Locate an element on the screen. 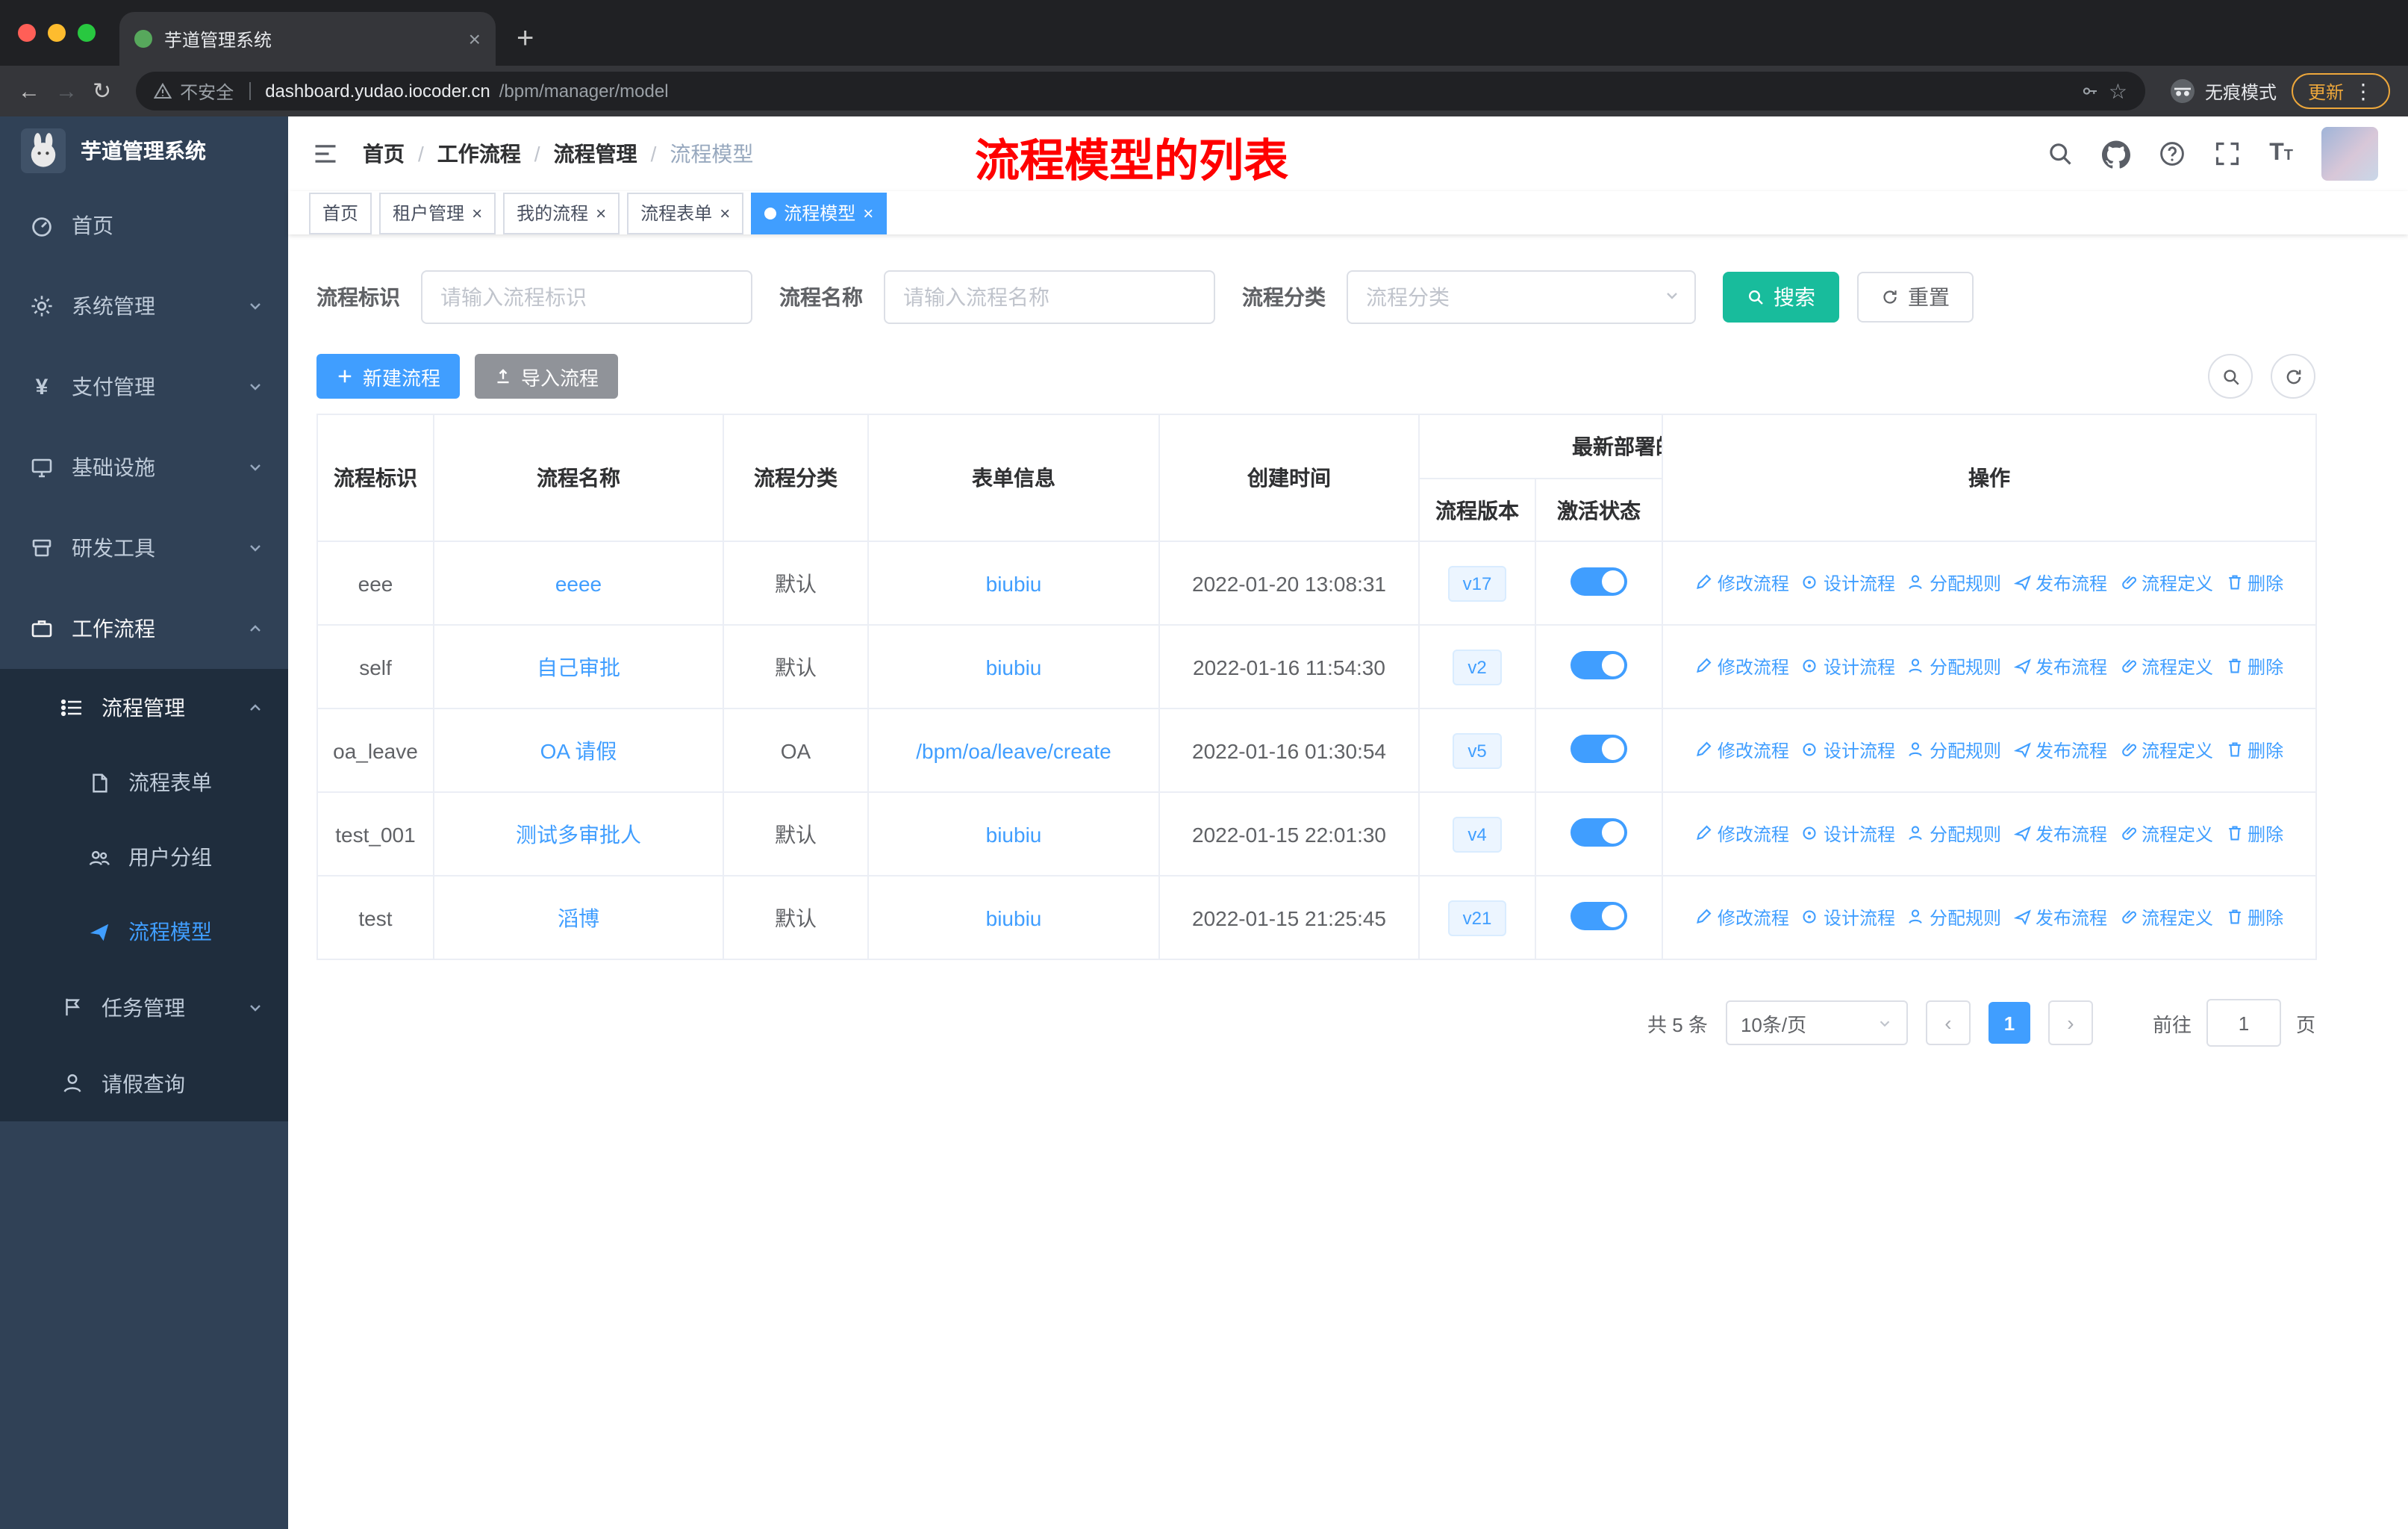 This screenshot has width=2408, height=1529. process-name-input is located at coordinates (1049, 297).